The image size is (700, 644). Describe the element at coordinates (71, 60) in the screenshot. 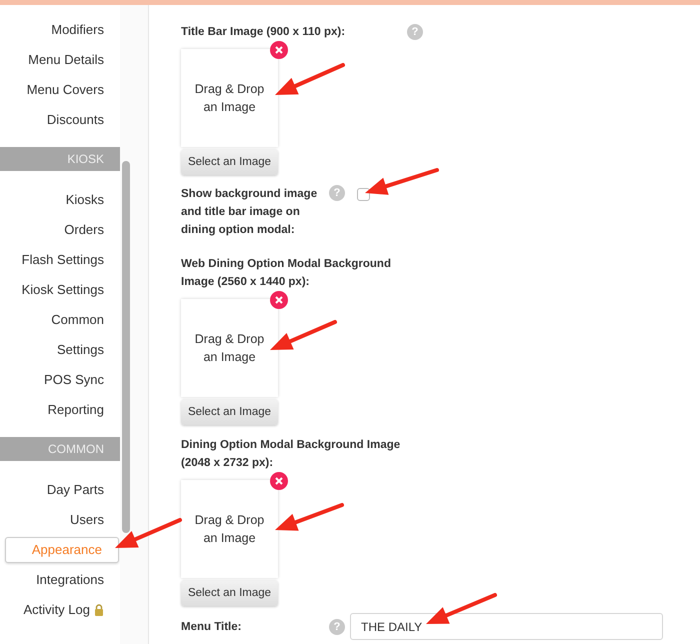

I see `nav-item: Menu Details` at that location.